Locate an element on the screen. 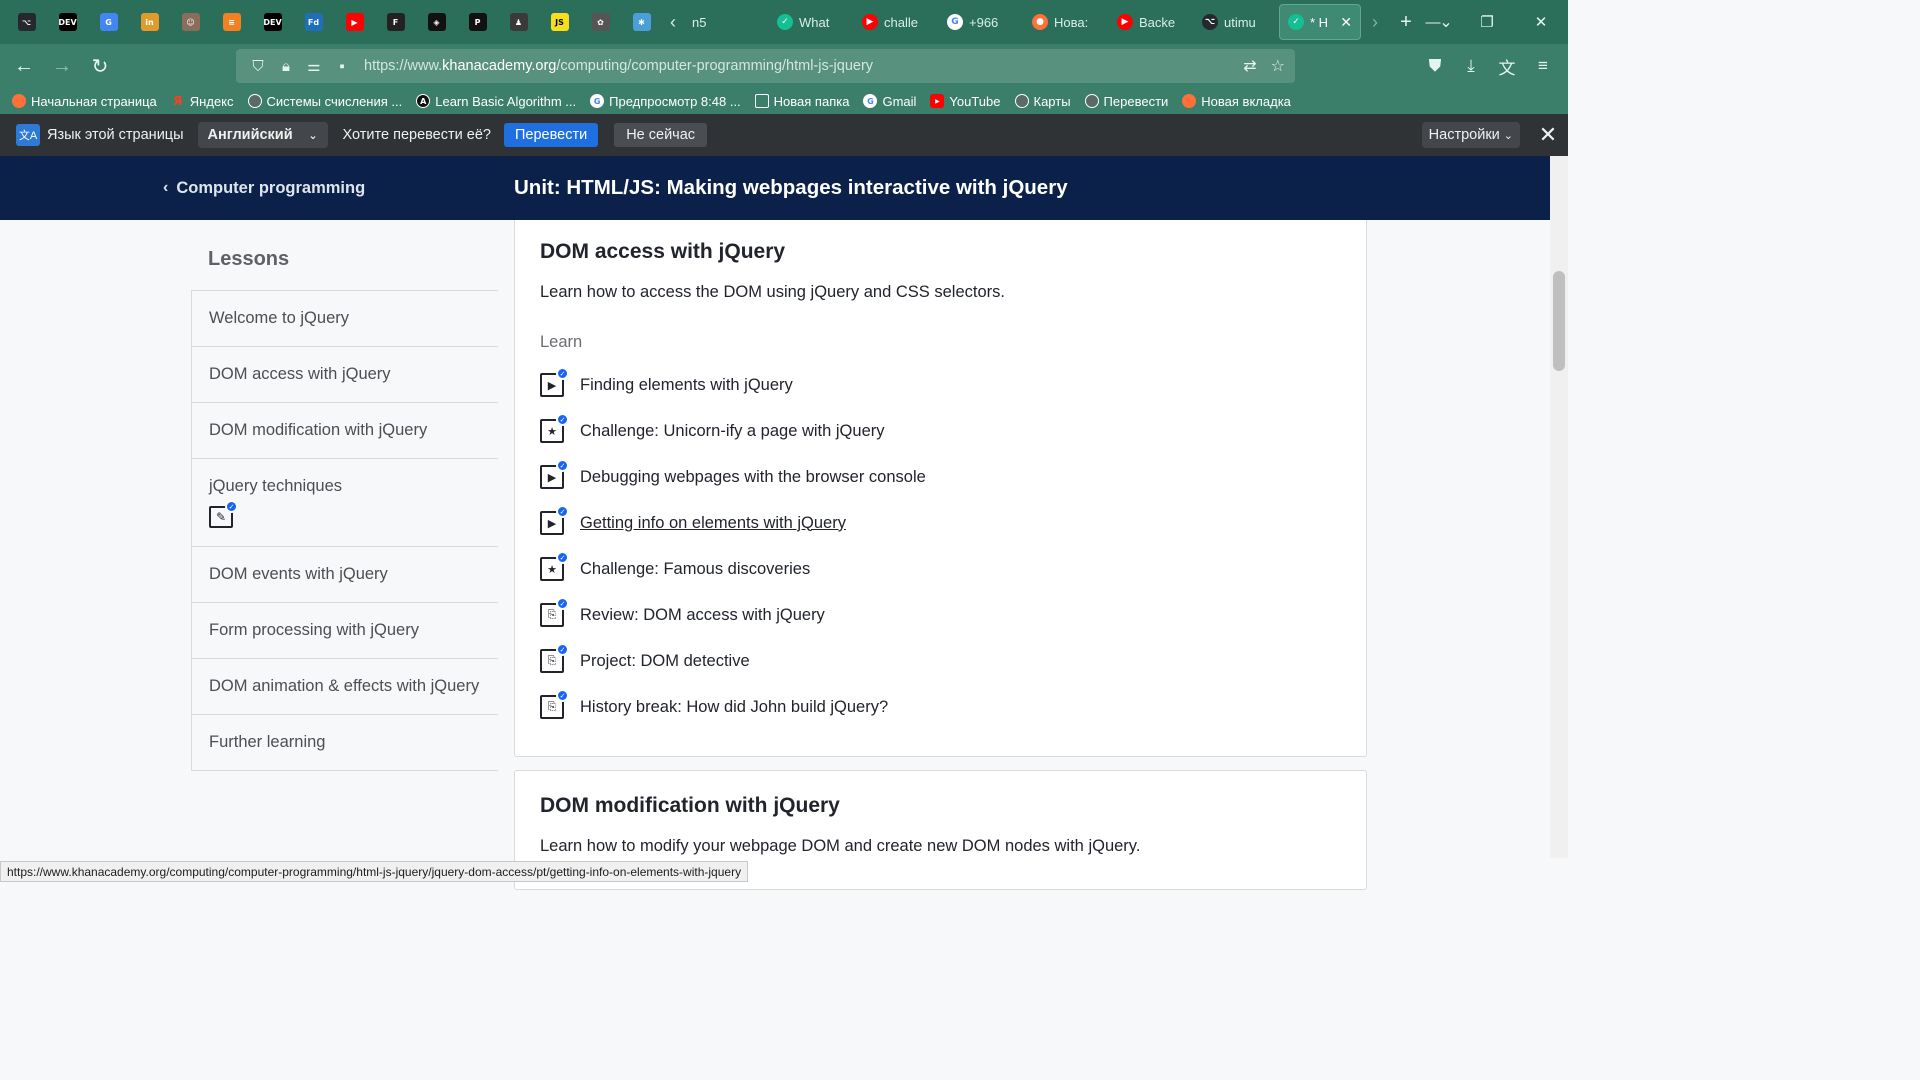  pinned-tab: JS is located at coordinates (559, 22).